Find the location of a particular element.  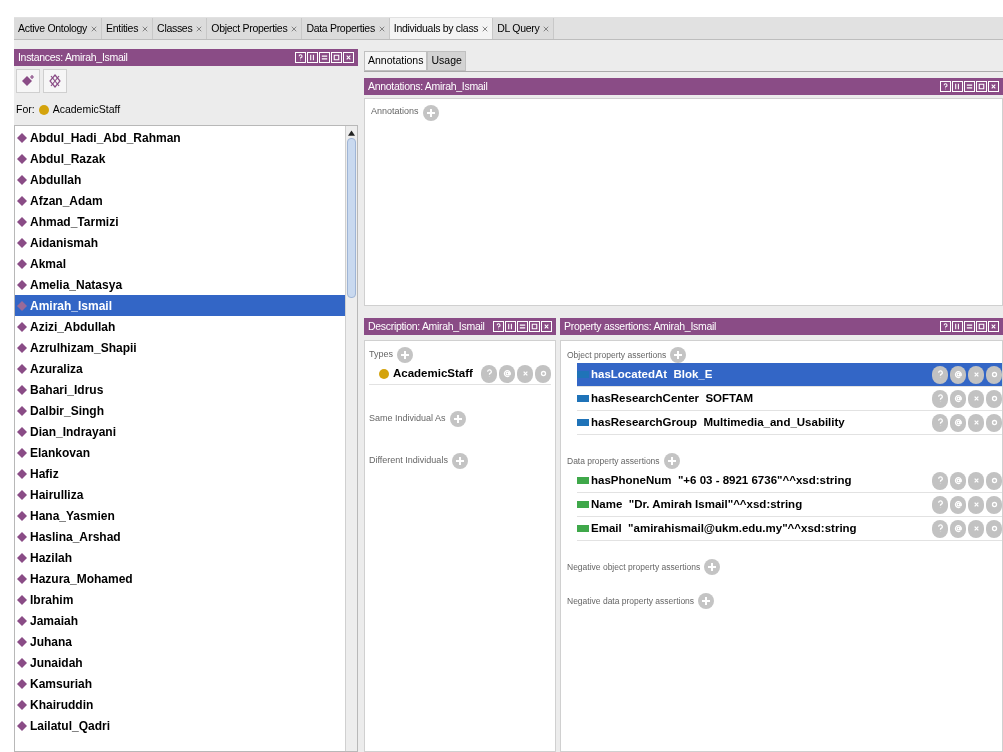

individual-item: Bahari_Idrus is located at coordinates (180, 389).